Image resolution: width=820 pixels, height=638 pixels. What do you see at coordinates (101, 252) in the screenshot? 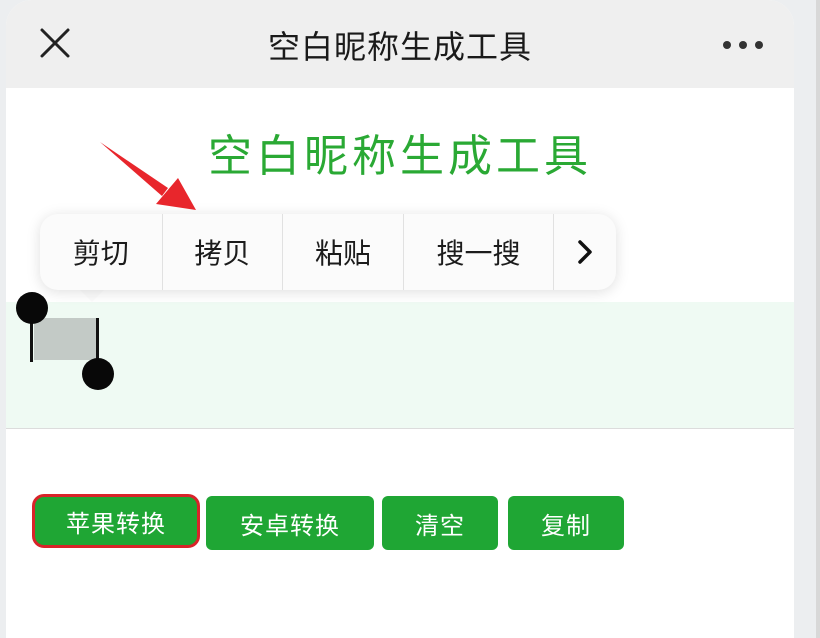
I see `menu-item-cut: 剪切` at bounding box center [101, 252].